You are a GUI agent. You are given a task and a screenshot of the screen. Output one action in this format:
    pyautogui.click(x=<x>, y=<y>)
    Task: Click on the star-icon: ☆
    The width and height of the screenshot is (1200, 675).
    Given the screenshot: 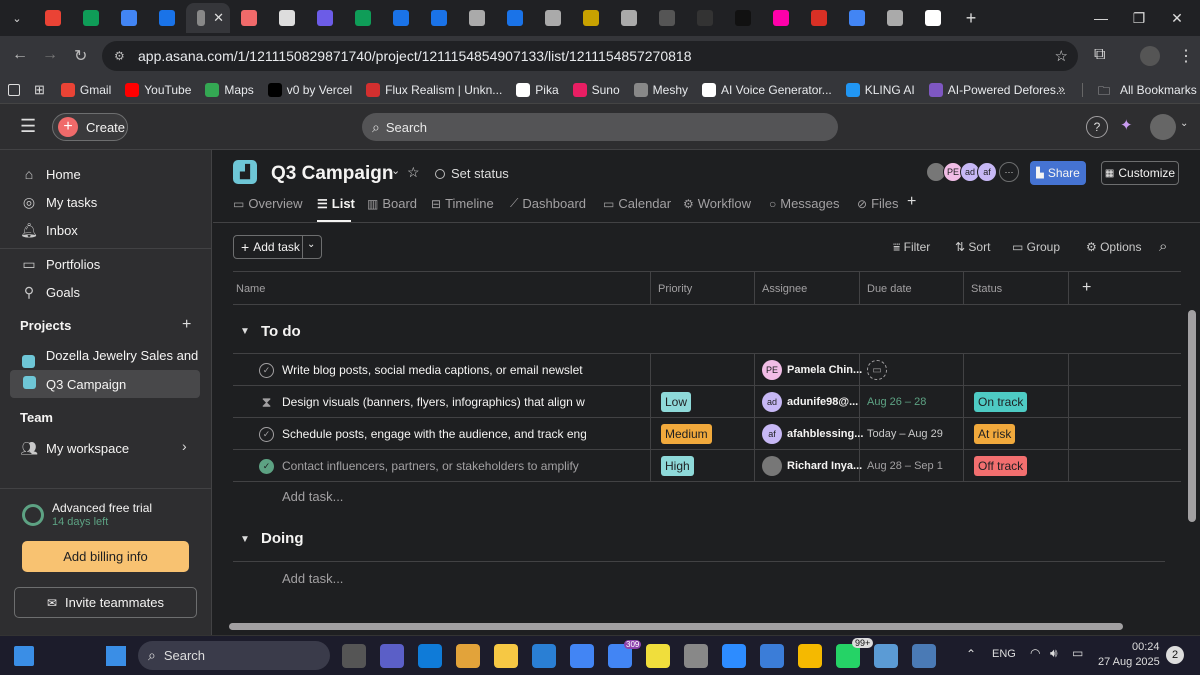 What is the action you would take?
    pyautogui.click(x=413, y=172)
    